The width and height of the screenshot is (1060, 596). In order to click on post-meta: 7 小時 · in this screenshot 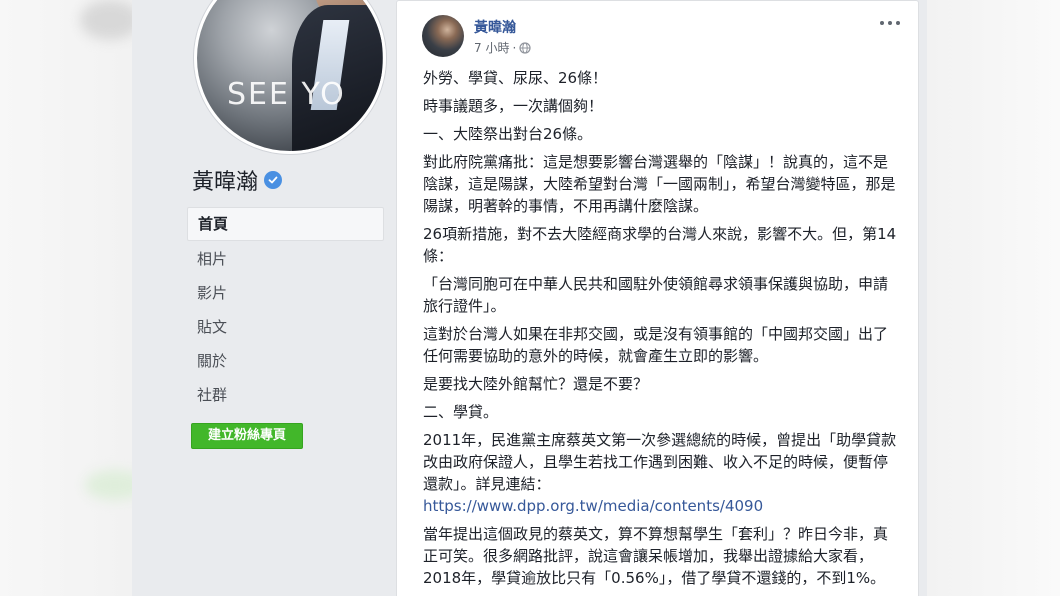, I will do `click(502, 47)`.